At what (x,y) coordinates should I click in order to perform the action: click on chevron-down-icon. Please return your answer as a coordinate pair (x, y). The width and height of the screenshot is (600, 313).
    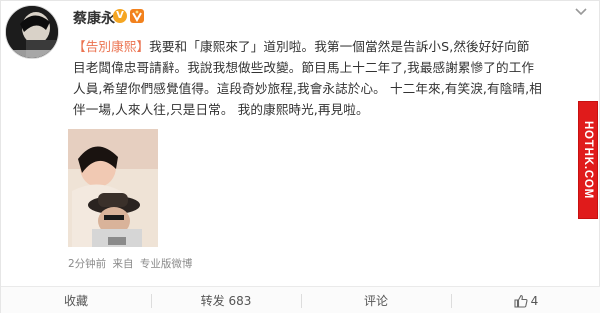
    Looking at the image, I should click on (581, 11).